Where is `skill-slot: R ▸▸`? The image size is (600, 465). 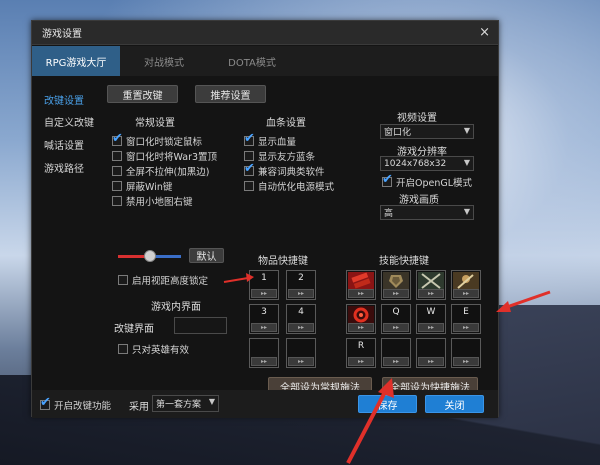
skill-slot: R ▸▸ is located at coordinates (361, 353).